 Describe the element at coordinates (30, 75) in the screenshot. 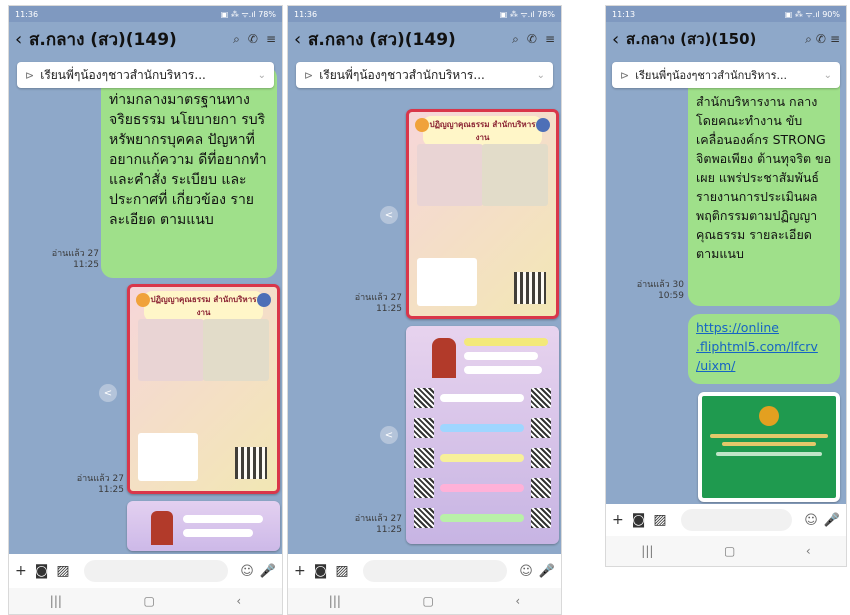

I see `announcement-icon: ⊳` at that location.